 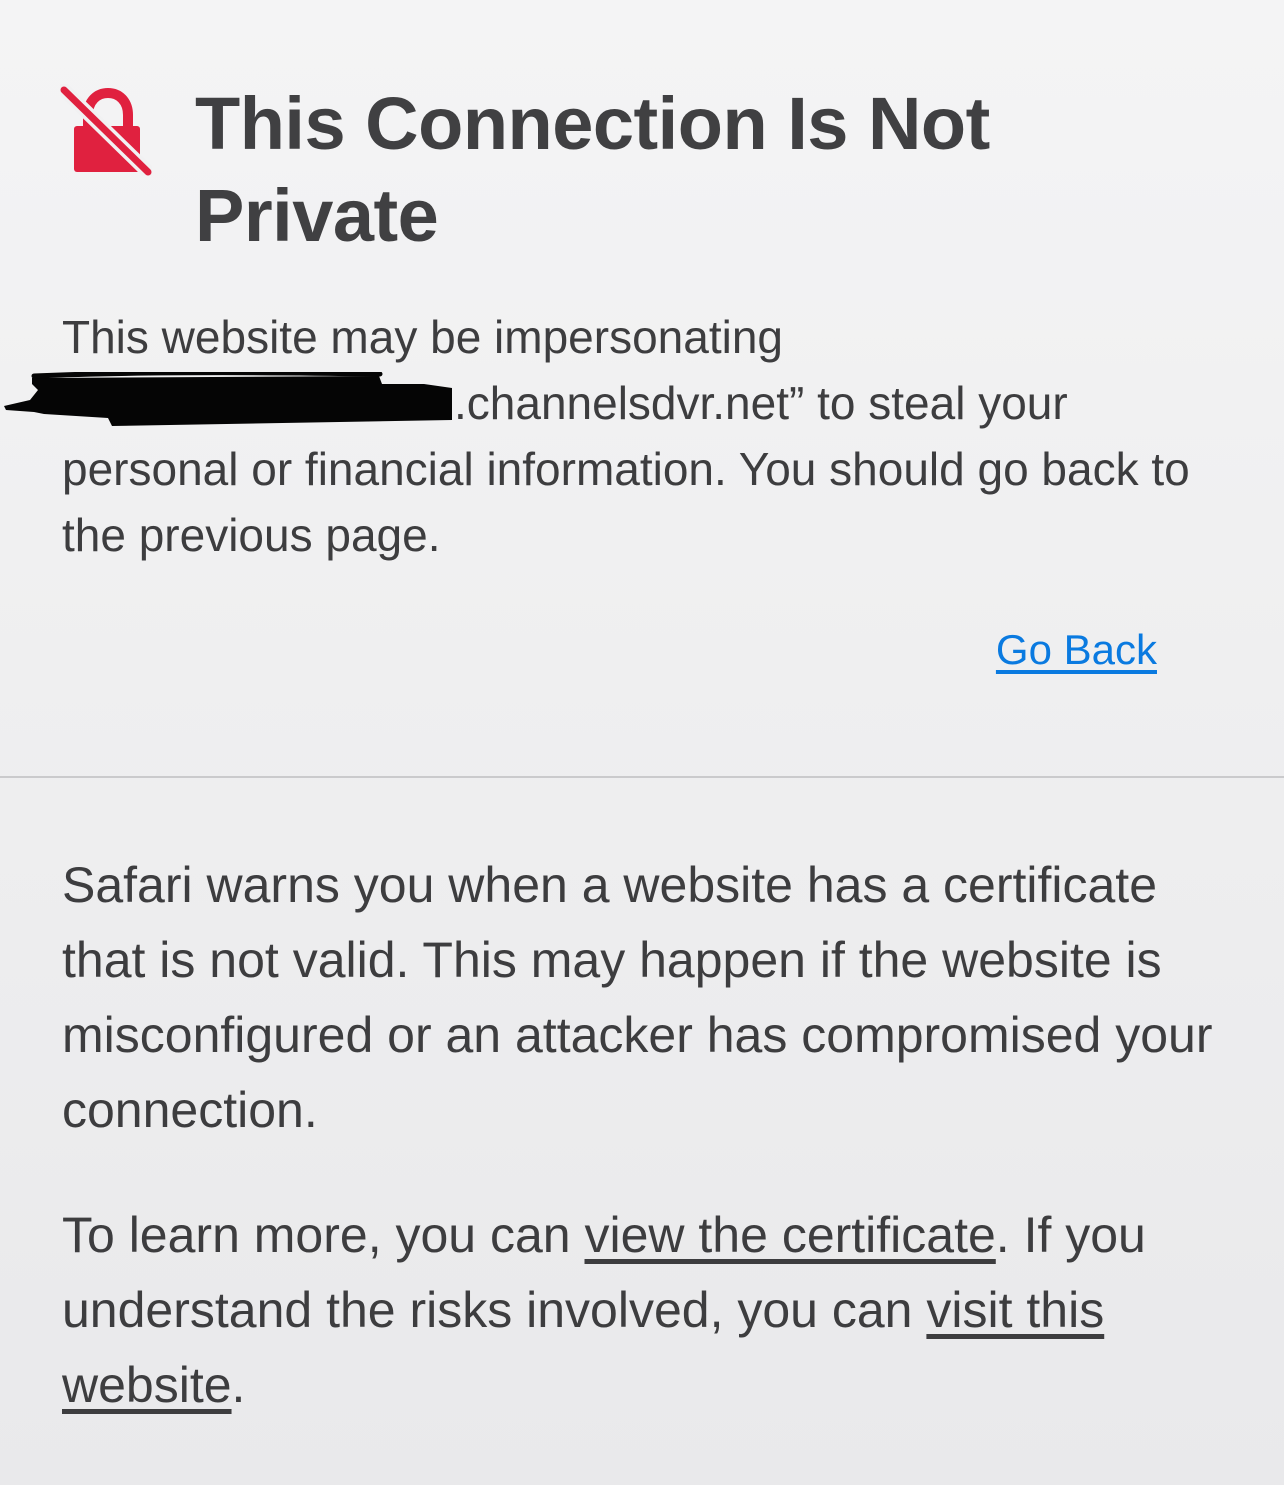 I want to click on learn-more-prefix: To learn more, you can, so click(x=316, y=1235).